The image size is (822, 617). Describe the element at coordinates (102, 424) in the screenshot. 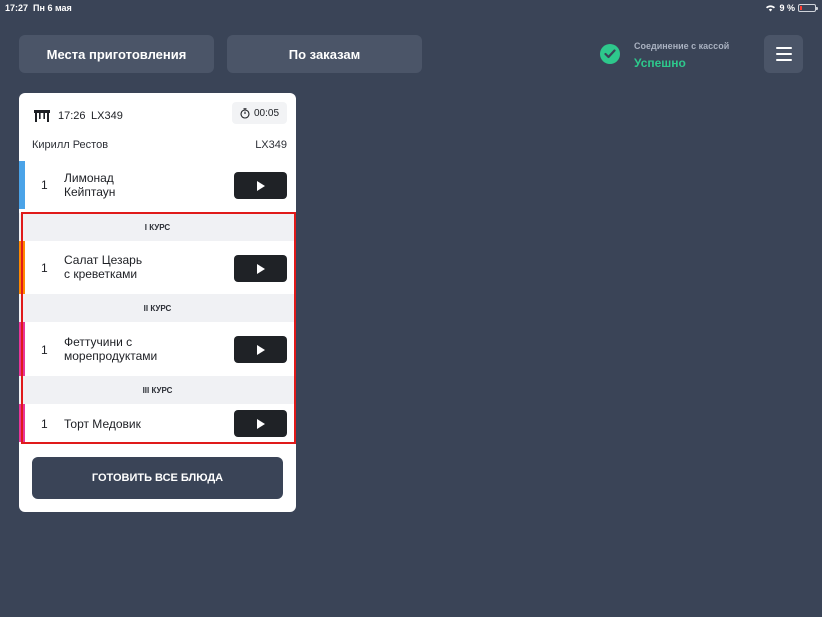

I see `item-name-line1: Торт Медовик` at that location.